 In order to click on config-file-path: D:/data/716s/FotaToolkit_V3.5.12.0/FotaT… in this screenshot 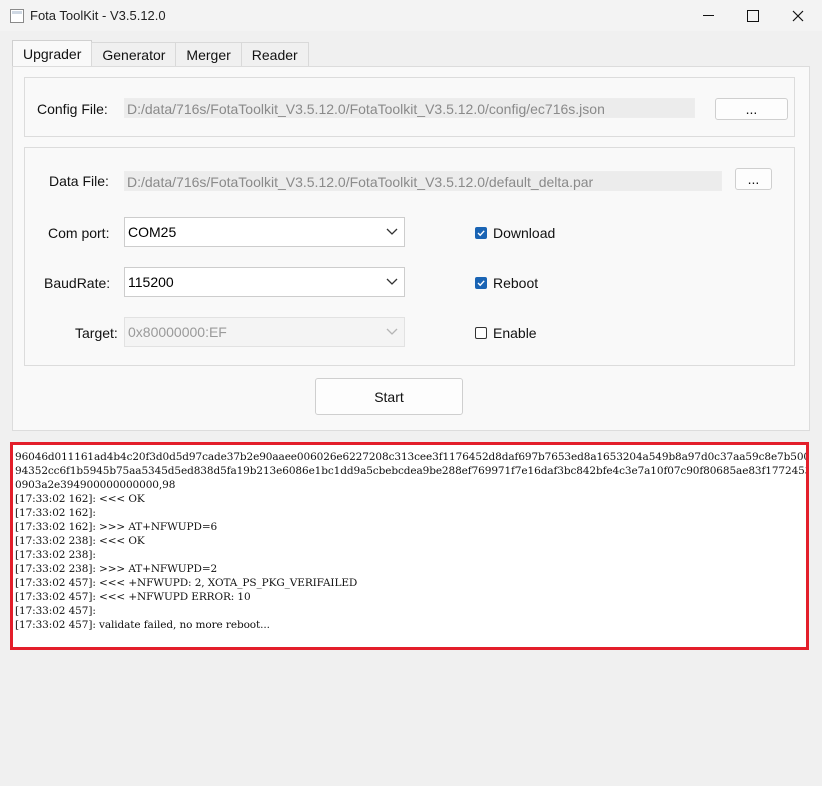, I will do `click(409, 108)`.